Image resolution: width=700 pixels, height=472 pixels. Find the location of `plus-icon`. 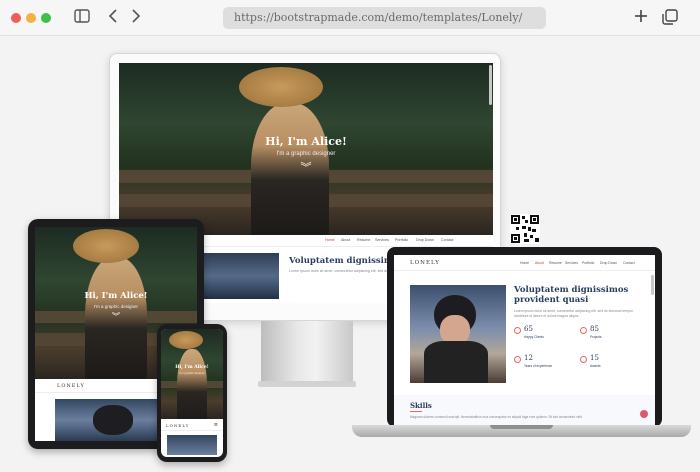

plus-icon is located at coordinates (641, 18).